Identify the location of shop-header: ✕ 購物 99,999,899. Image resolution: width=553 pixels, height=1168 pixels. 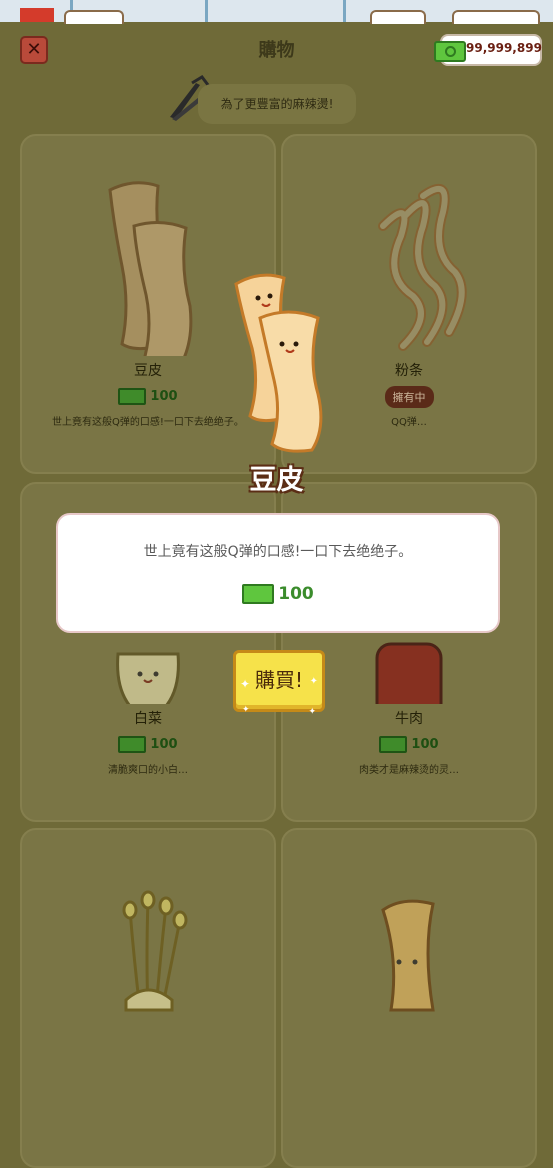
(276, 50).